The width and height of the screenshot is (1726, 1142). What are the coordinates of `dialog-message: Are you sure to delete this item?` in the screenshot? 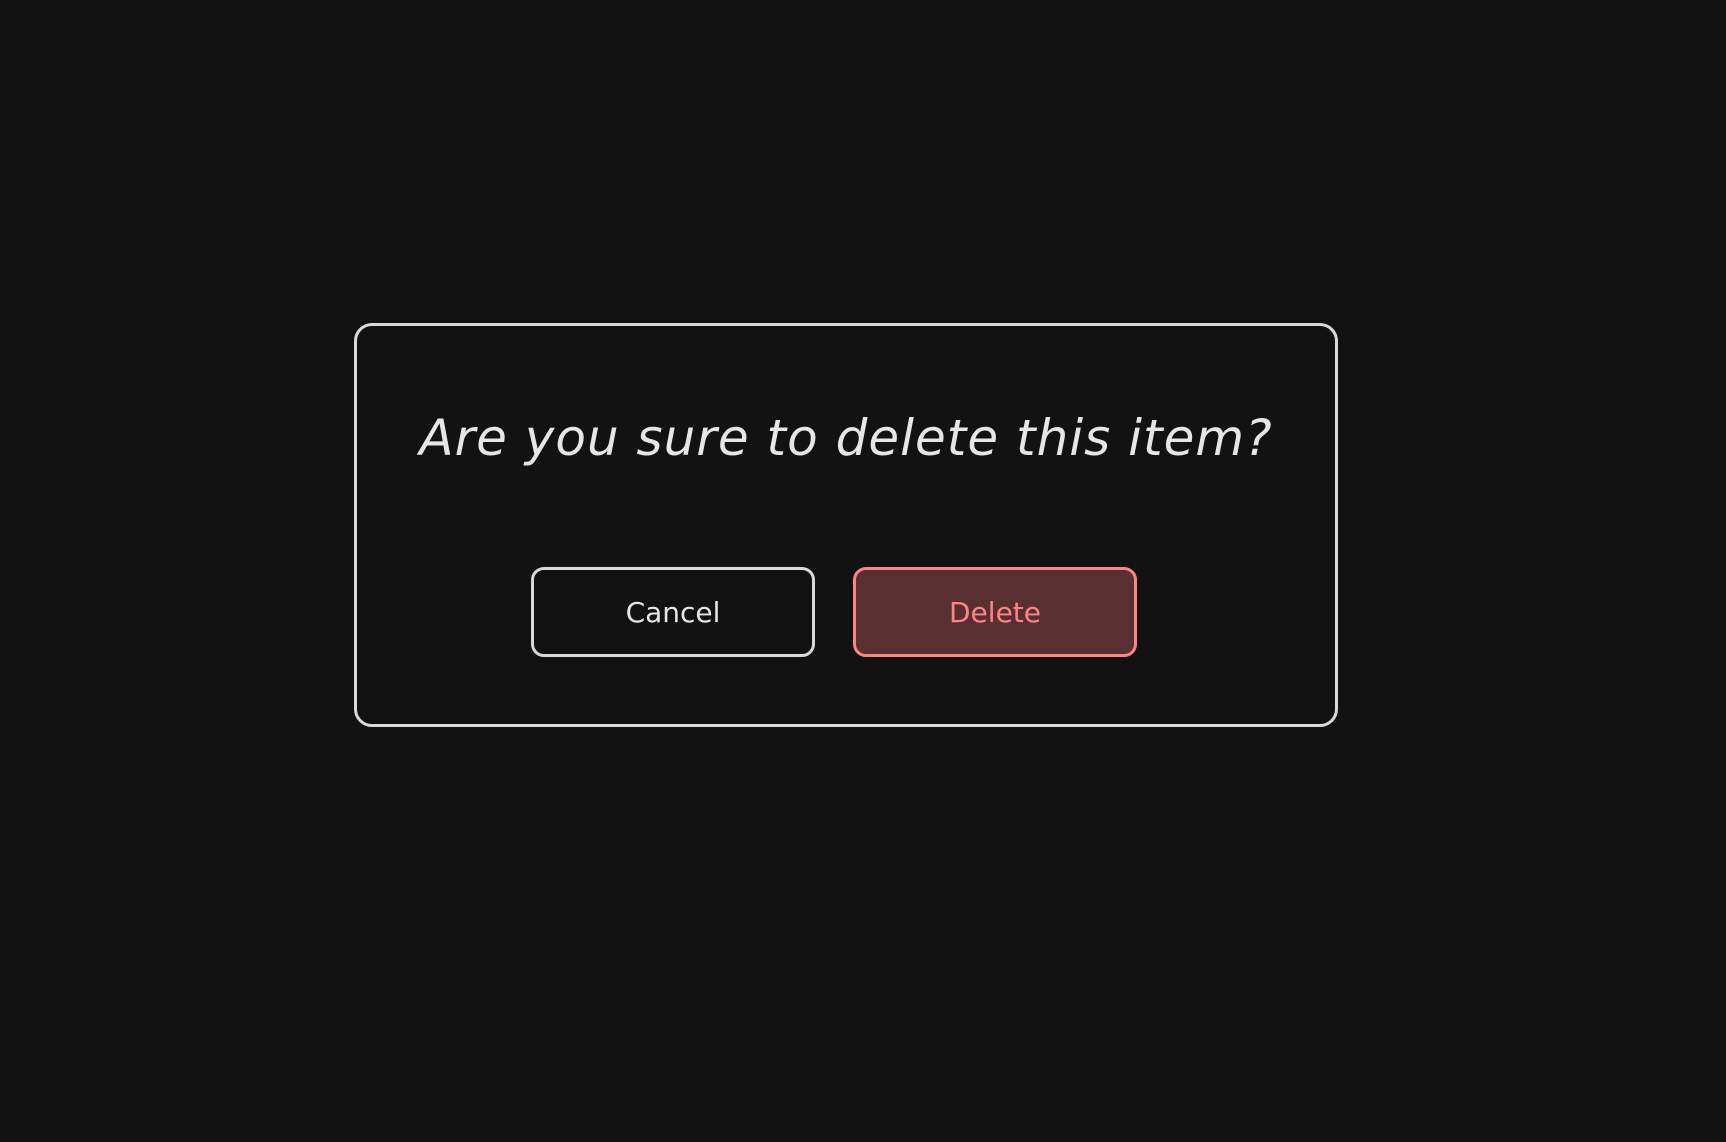 It's located at (846, 438).